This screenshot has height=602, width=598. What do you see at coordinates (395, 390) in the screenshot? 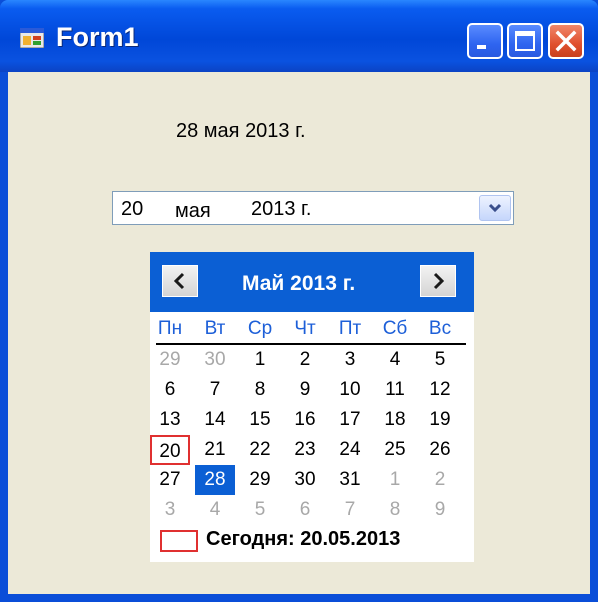
I see `calendar-day: 11` at bounding box center [395, 390].